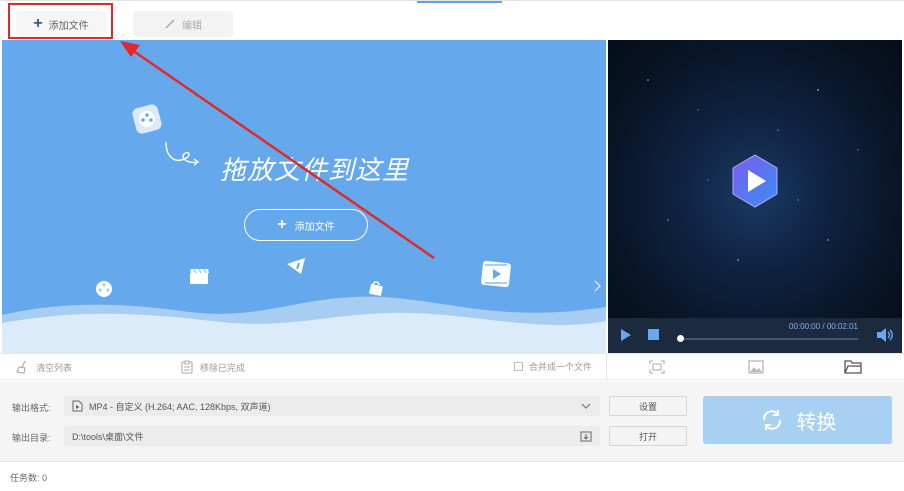 Image resolution: width=904 pixels, height=491 pixels. What do you see at coordinates (561, 367) in the screenshot?
I see `merge-label: 合并成一个文件` at bounding box center [561, 367].